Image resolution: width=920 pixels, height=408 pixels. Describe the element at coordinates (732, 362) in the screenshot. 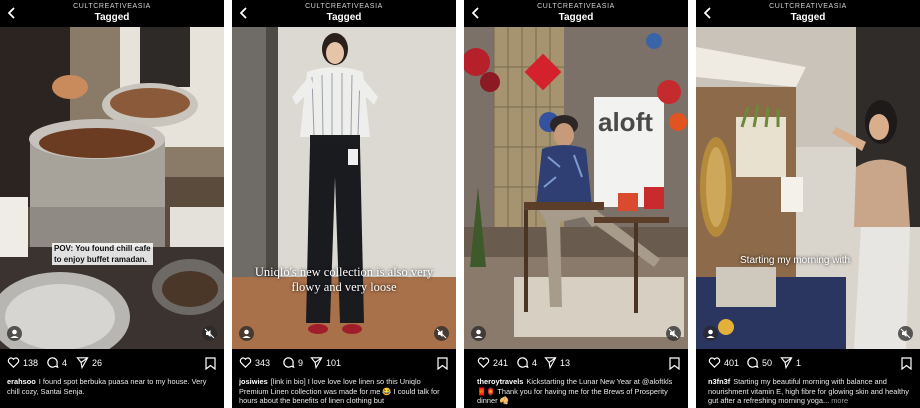

I see `like-count: 401` at that location.